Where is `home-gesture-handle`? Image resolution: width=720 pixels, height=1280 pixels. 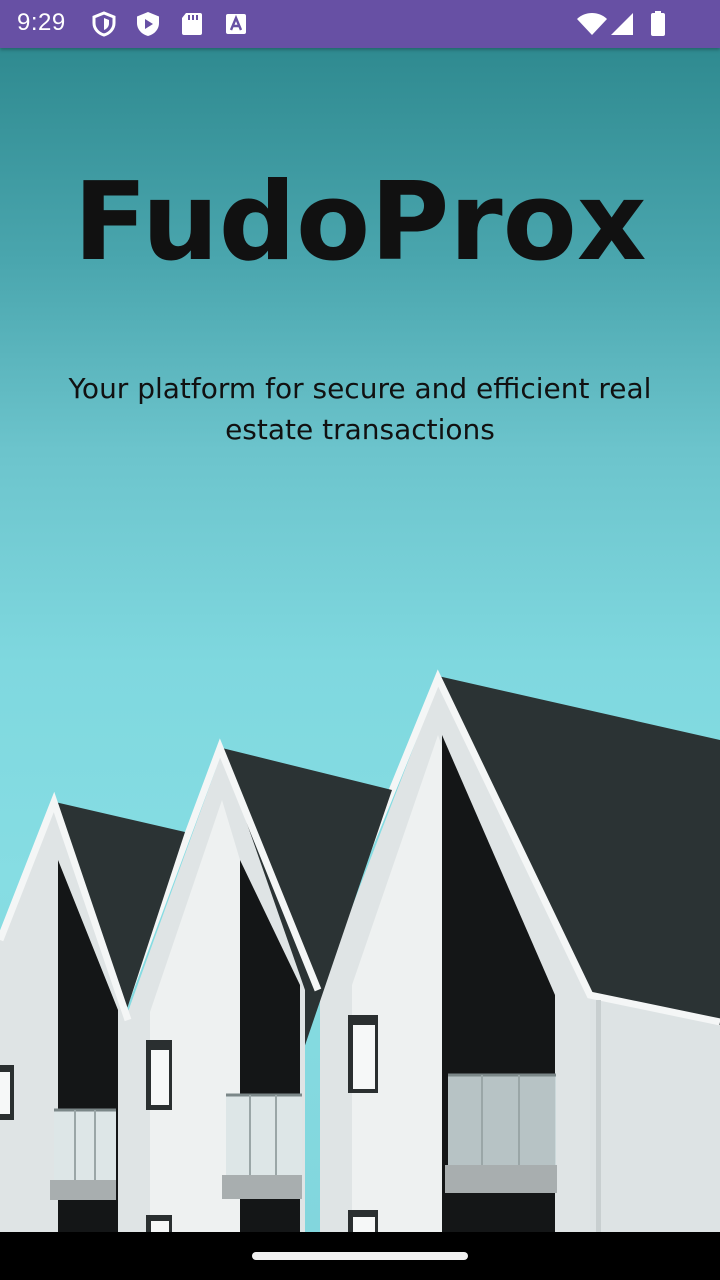 home-gesture-handle is located at coordinates (360, 1256).